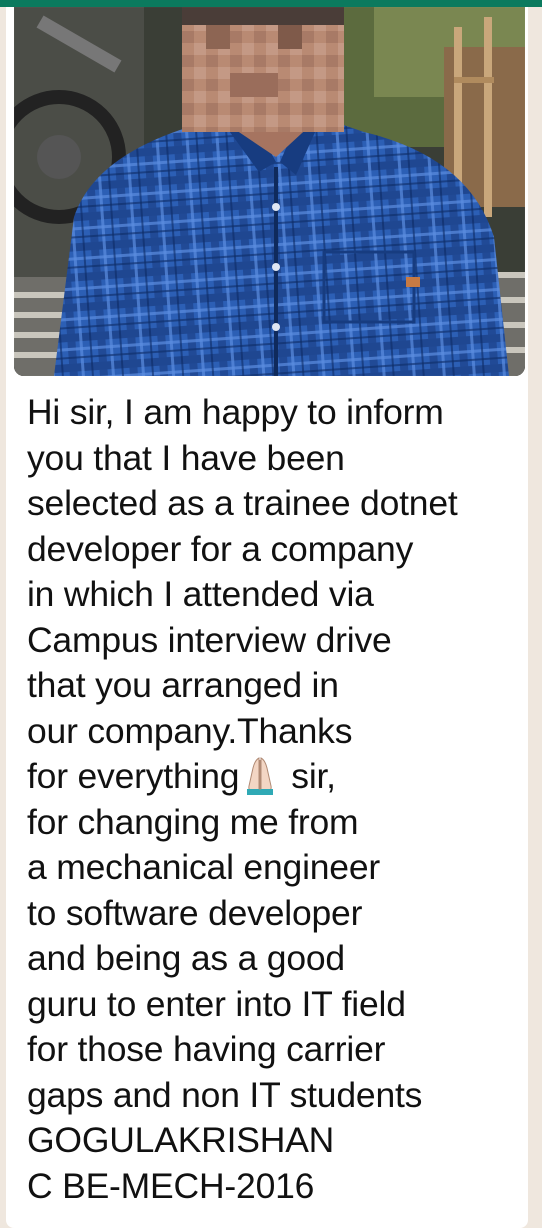 This screenshot has width=542, height=1228. I want to click on message-line: gaps and non IT students, so click(225, 1094).